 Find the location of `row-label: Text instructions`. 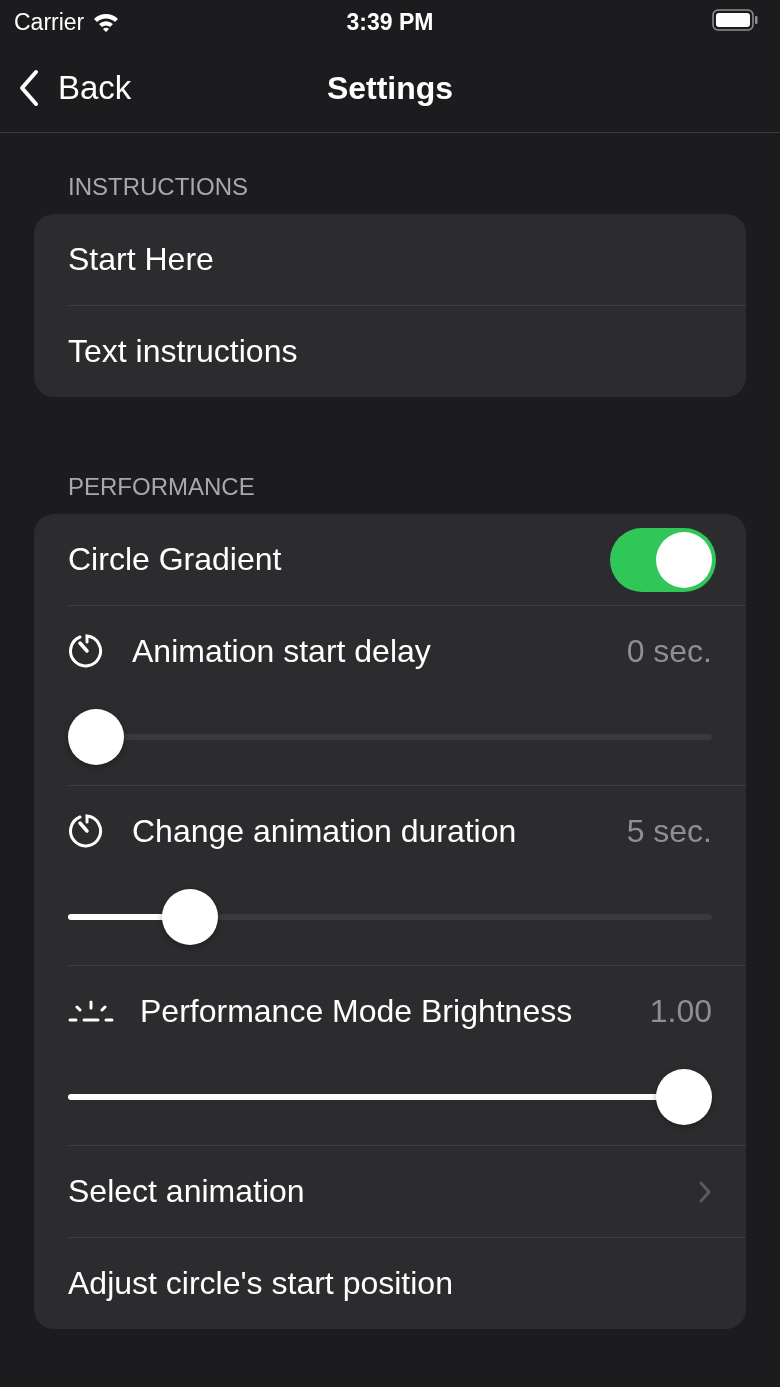

row-label: Text instructions is located at coordinates (183, 351).